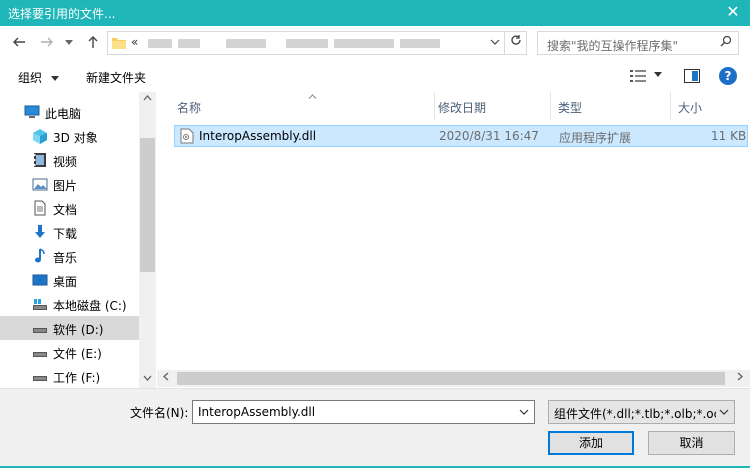  Describe the element at coordinates (40, 136) in the screenshot. I see `cube-3d-icon` at that location.